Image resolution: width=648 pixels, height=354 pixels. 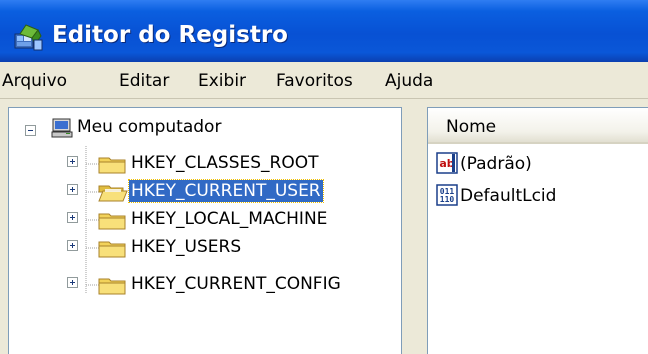 I want to click on binary-value-icon: 011 110, so click(x=447, y=195).